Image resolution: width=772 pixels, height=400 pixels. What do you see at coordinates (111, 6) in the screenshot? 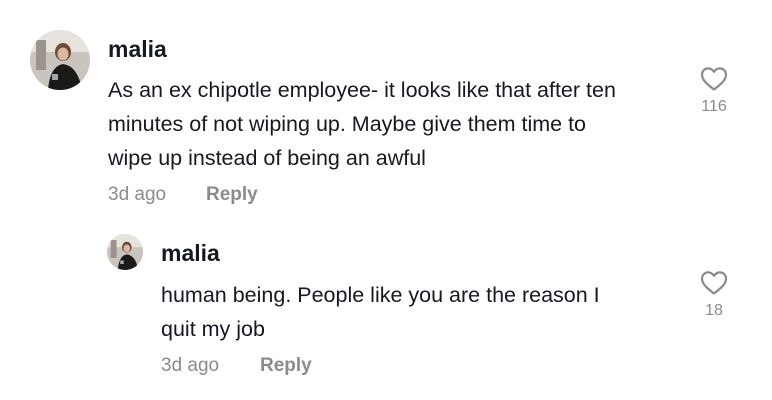
I see `clipped-previous-comment` at bounding box center [111, 6].